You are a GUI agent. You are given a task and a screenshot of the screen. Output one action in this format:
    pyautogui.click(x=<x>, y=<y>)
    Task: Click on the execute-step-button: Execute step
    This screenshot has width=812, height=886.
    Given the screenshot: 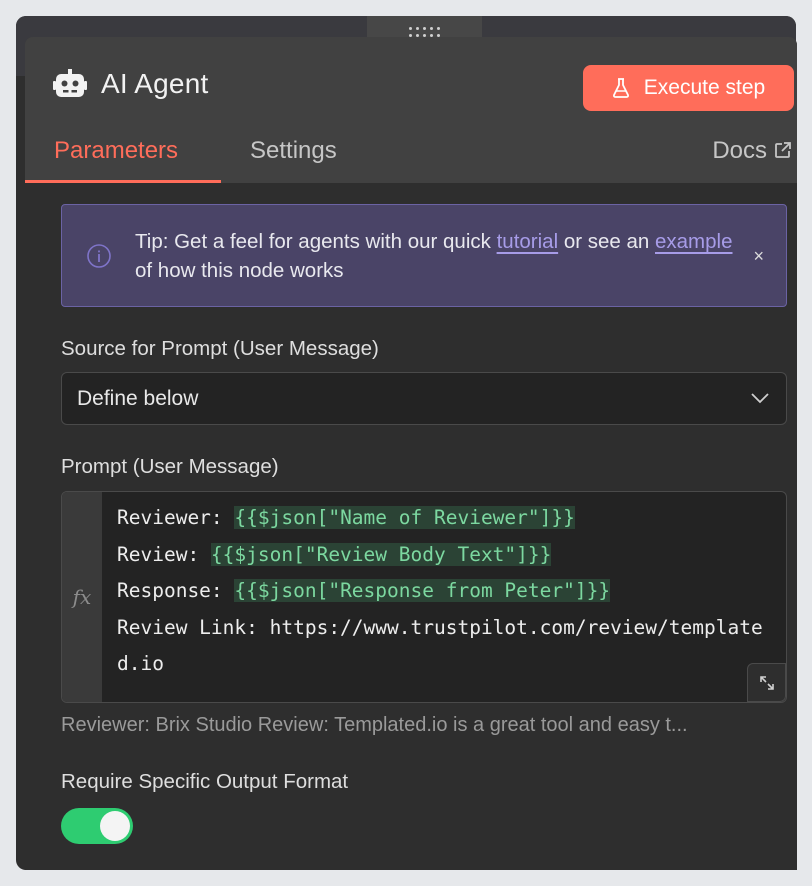 What is the action you would take?
    pyautogui.click(x=688, y=88)
    